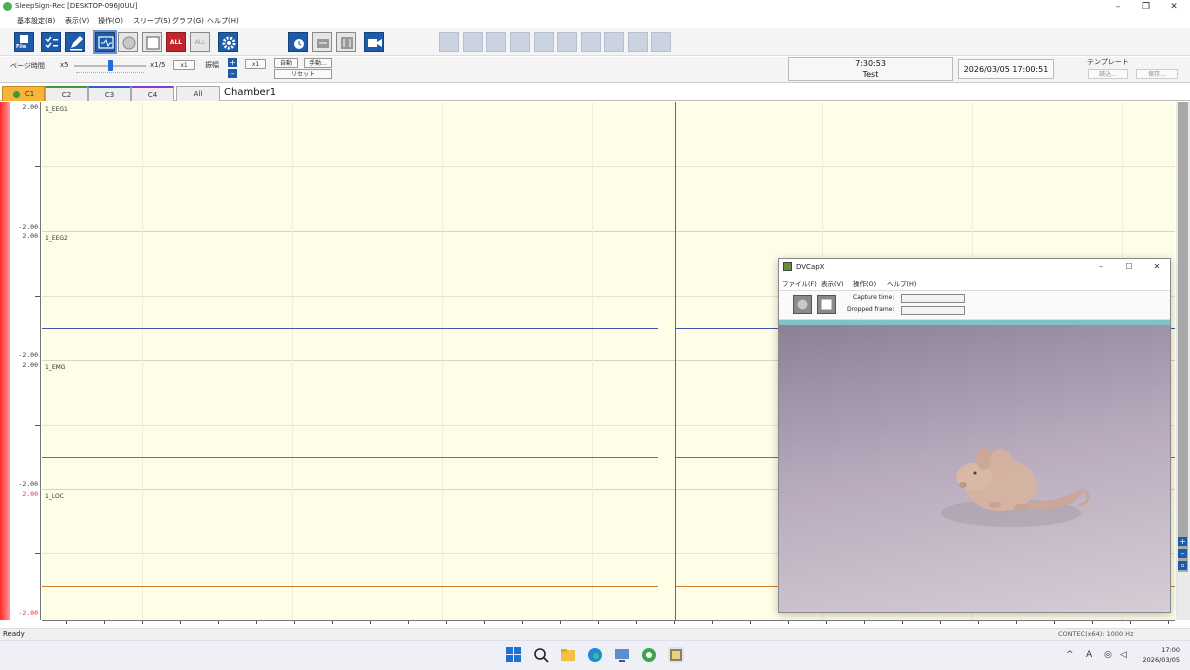 The height and width of the screenshot is (670, 1190). Describe the element at coordinates (1157, 266) in the screenshot. I see `dvcapx-close-button: ✕` at that location.